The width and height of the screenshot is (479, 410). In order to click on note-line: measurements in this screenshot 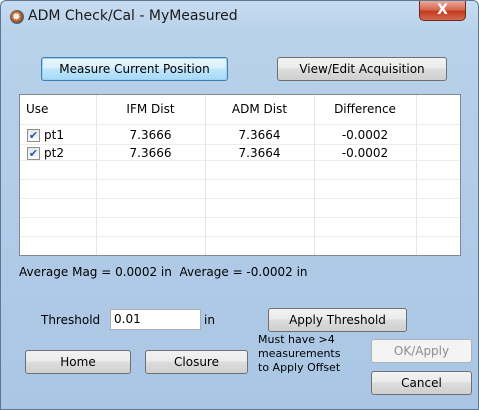, I will do `click(299, 353)`.